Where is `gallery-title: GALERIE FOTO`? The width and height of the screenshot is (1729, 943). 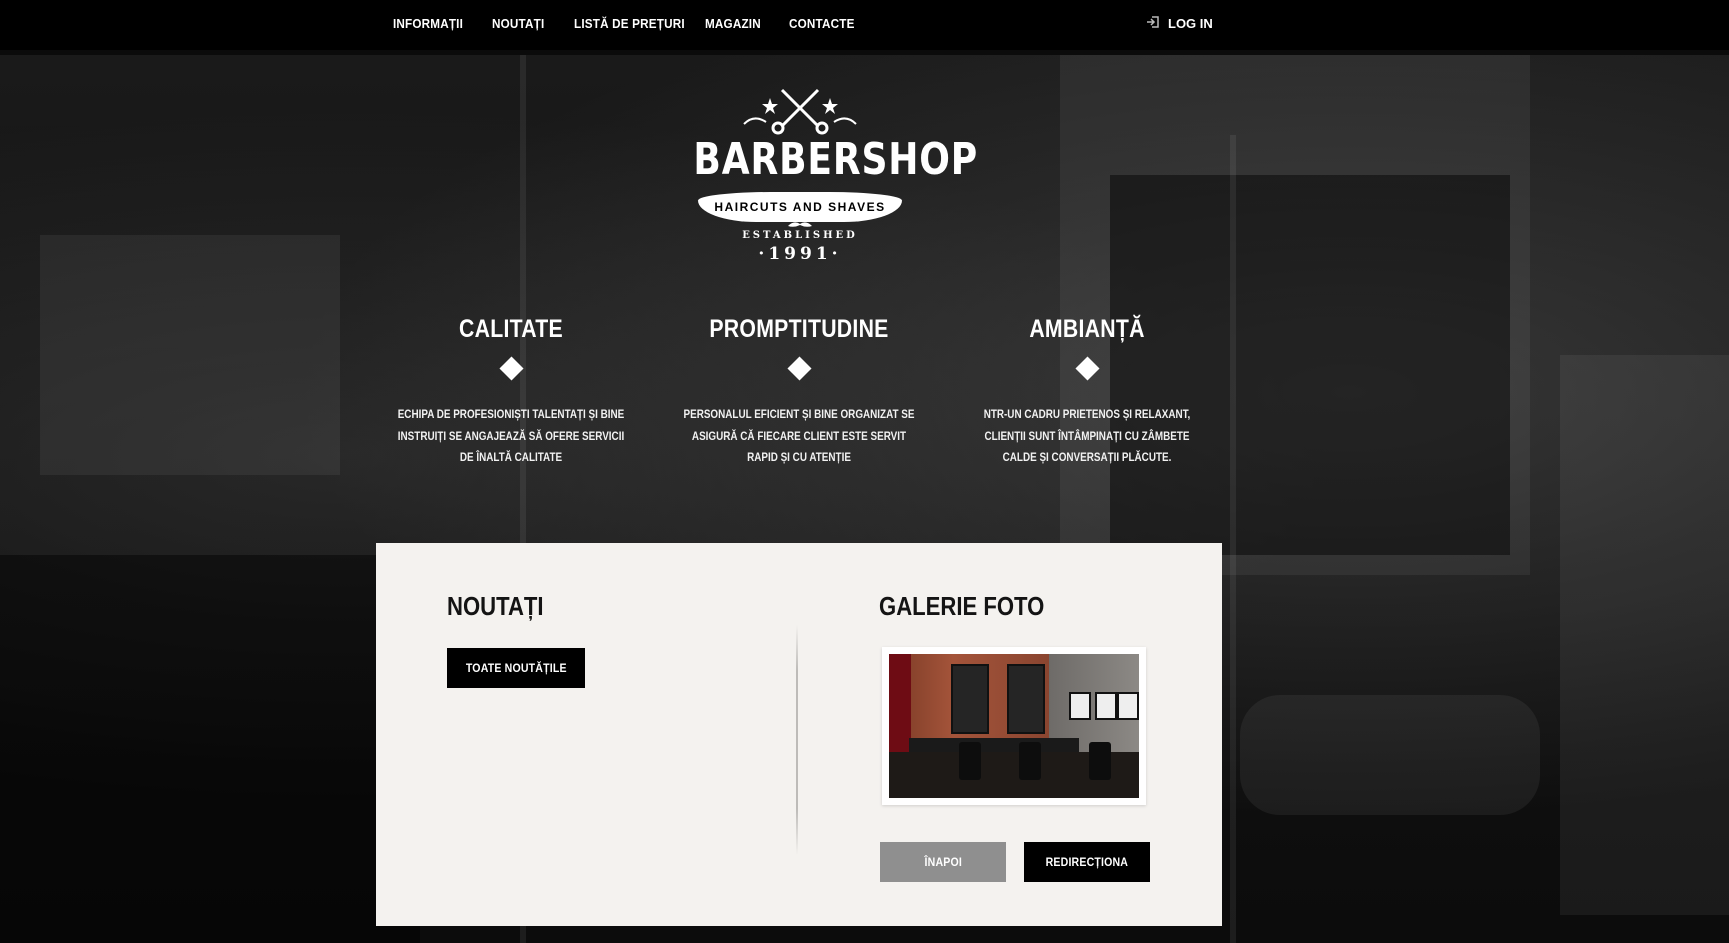 gallery-title: GALERIE FOTO is located at coordinates (962, 606).